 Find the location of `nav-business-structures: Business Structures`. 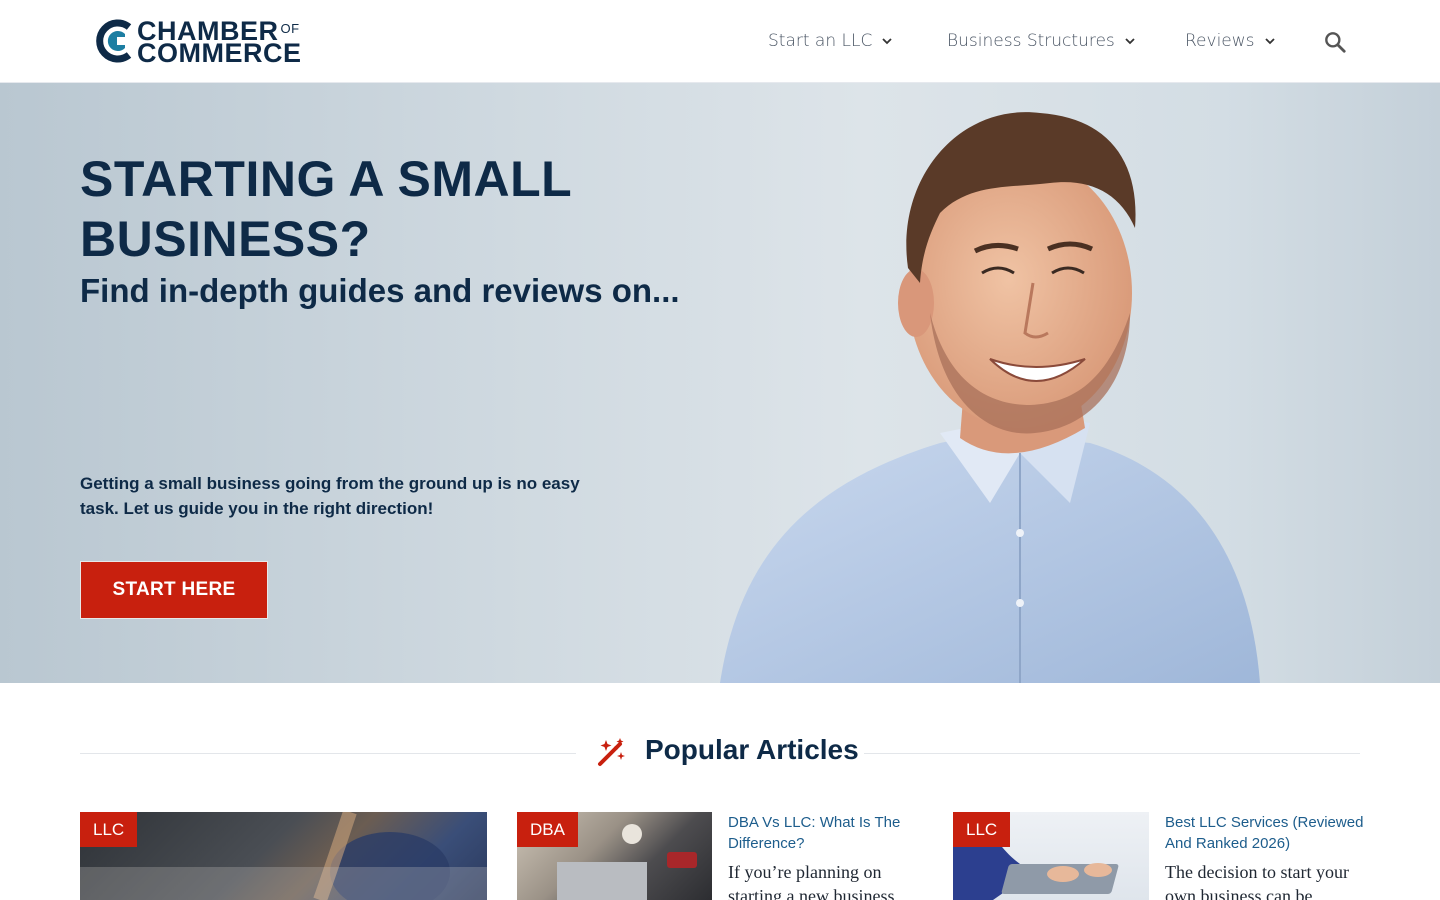

nav-business-structures: Business Structures is located at coordinates (1041, 41).